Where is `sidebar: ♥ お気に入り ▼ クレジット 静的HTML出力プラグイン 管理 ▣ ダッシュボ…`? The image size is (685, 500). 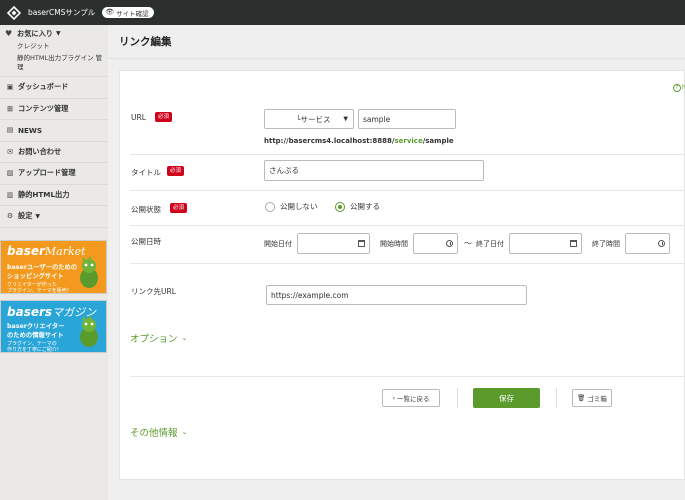
sidebar: ♥ お気に入り ▼ クレジット 静的HTML出力プラグイン 管理 ▣ ダッシュボ… is located at coordinates (54, 262).